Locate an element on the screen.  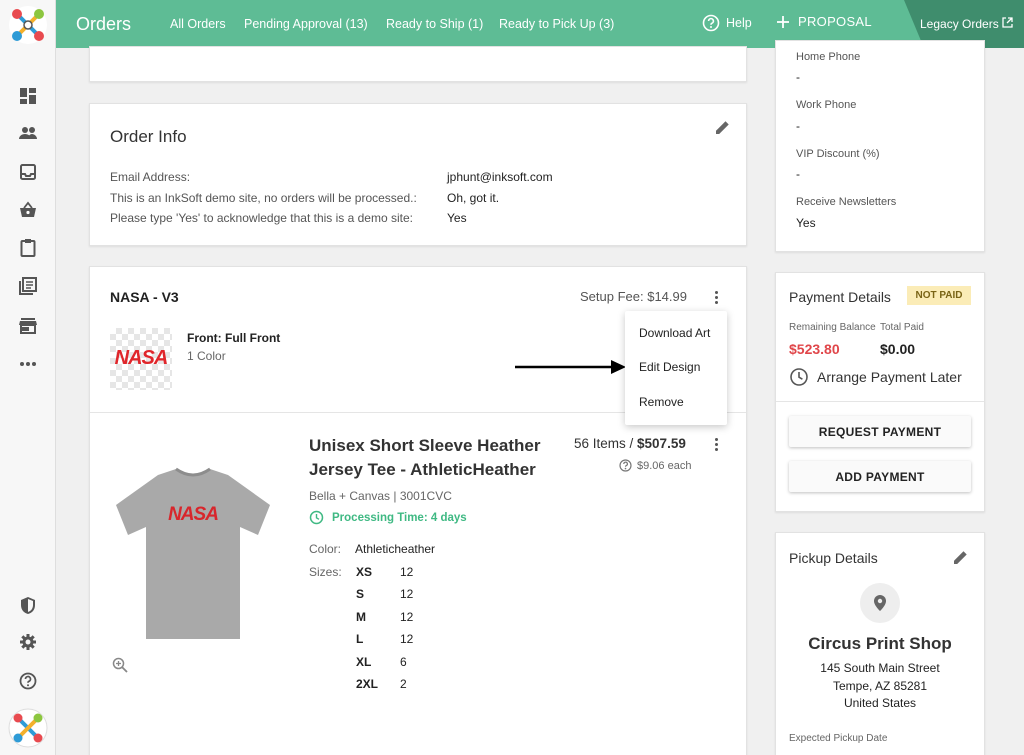
customer-card-partial is located at coordinates (418, 64).